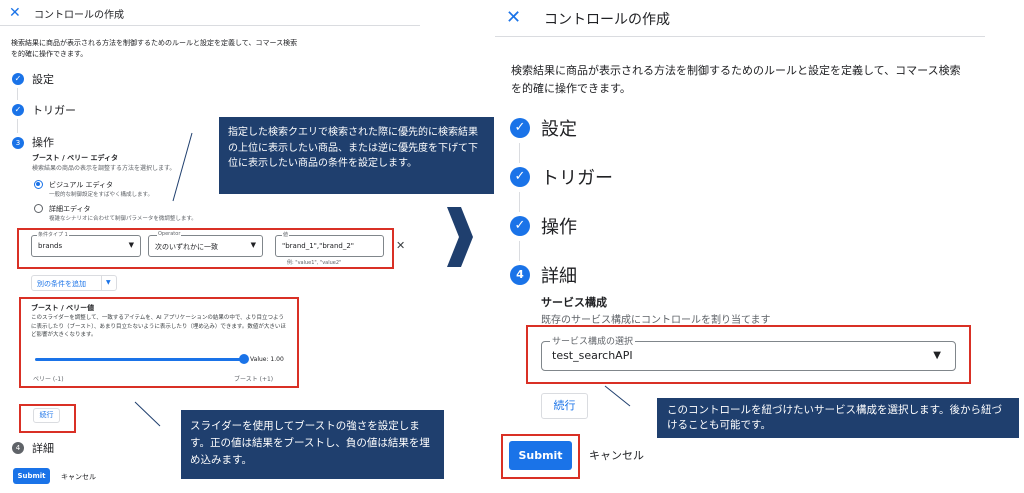 The width and height of the screenshot is (1024, 493). I want to click on service-select-label: サービス構成の選択, so click(593, 340).